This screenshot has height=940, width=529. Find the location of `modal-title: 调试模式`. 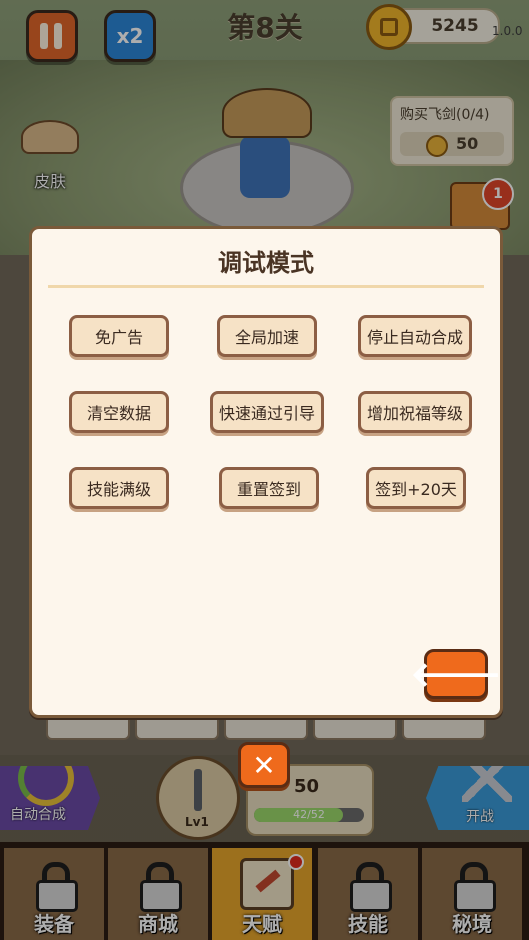

modal-title: 调试模式 is located at coordinates (266, 263).